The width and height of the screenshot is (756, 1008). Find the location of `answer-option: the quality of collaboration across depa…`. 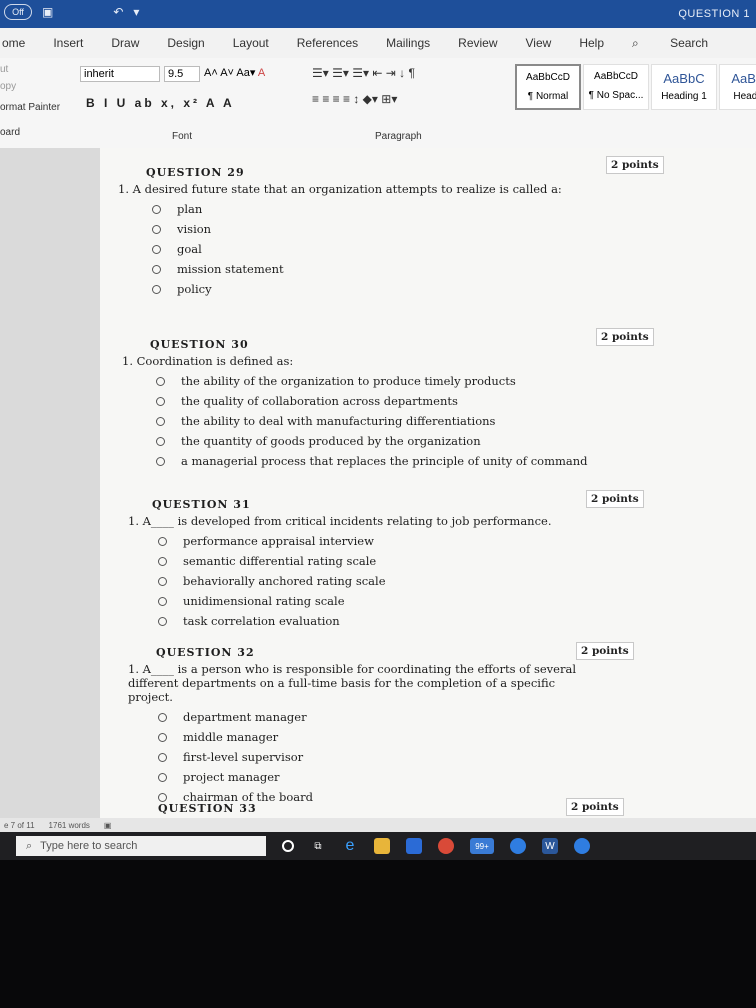

answer-option: the quality of collaboration across depa… is located at coordinates (372, 401).